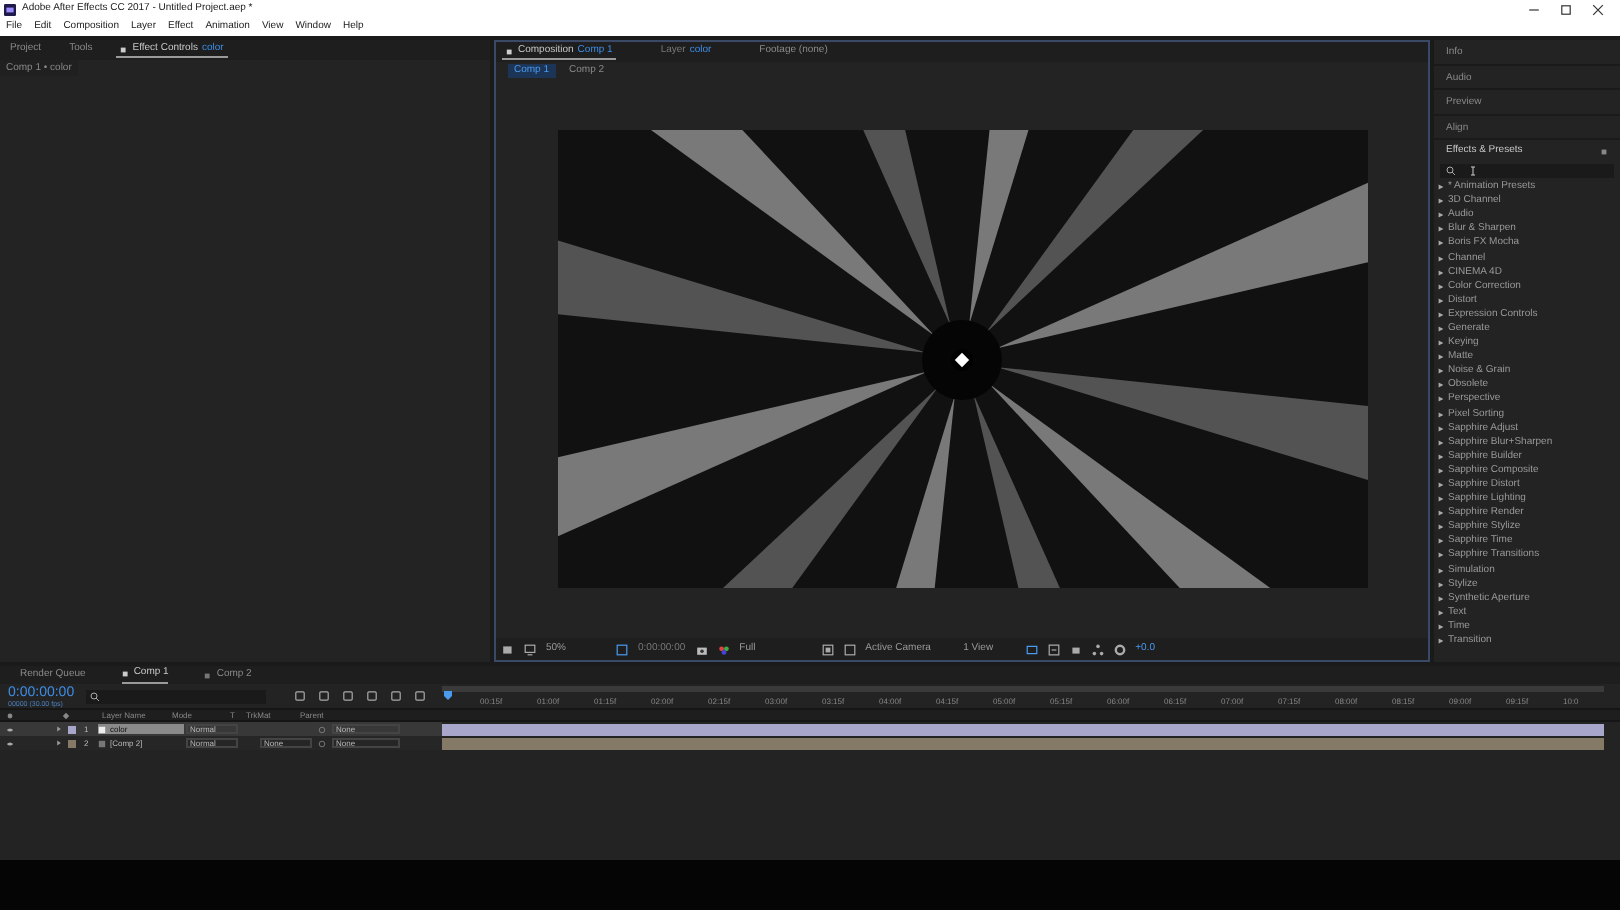  What do you see at coordinates (1097, 649) in the screenshot?
I see `flowchart-icon` at bounding box center [1097, 649].